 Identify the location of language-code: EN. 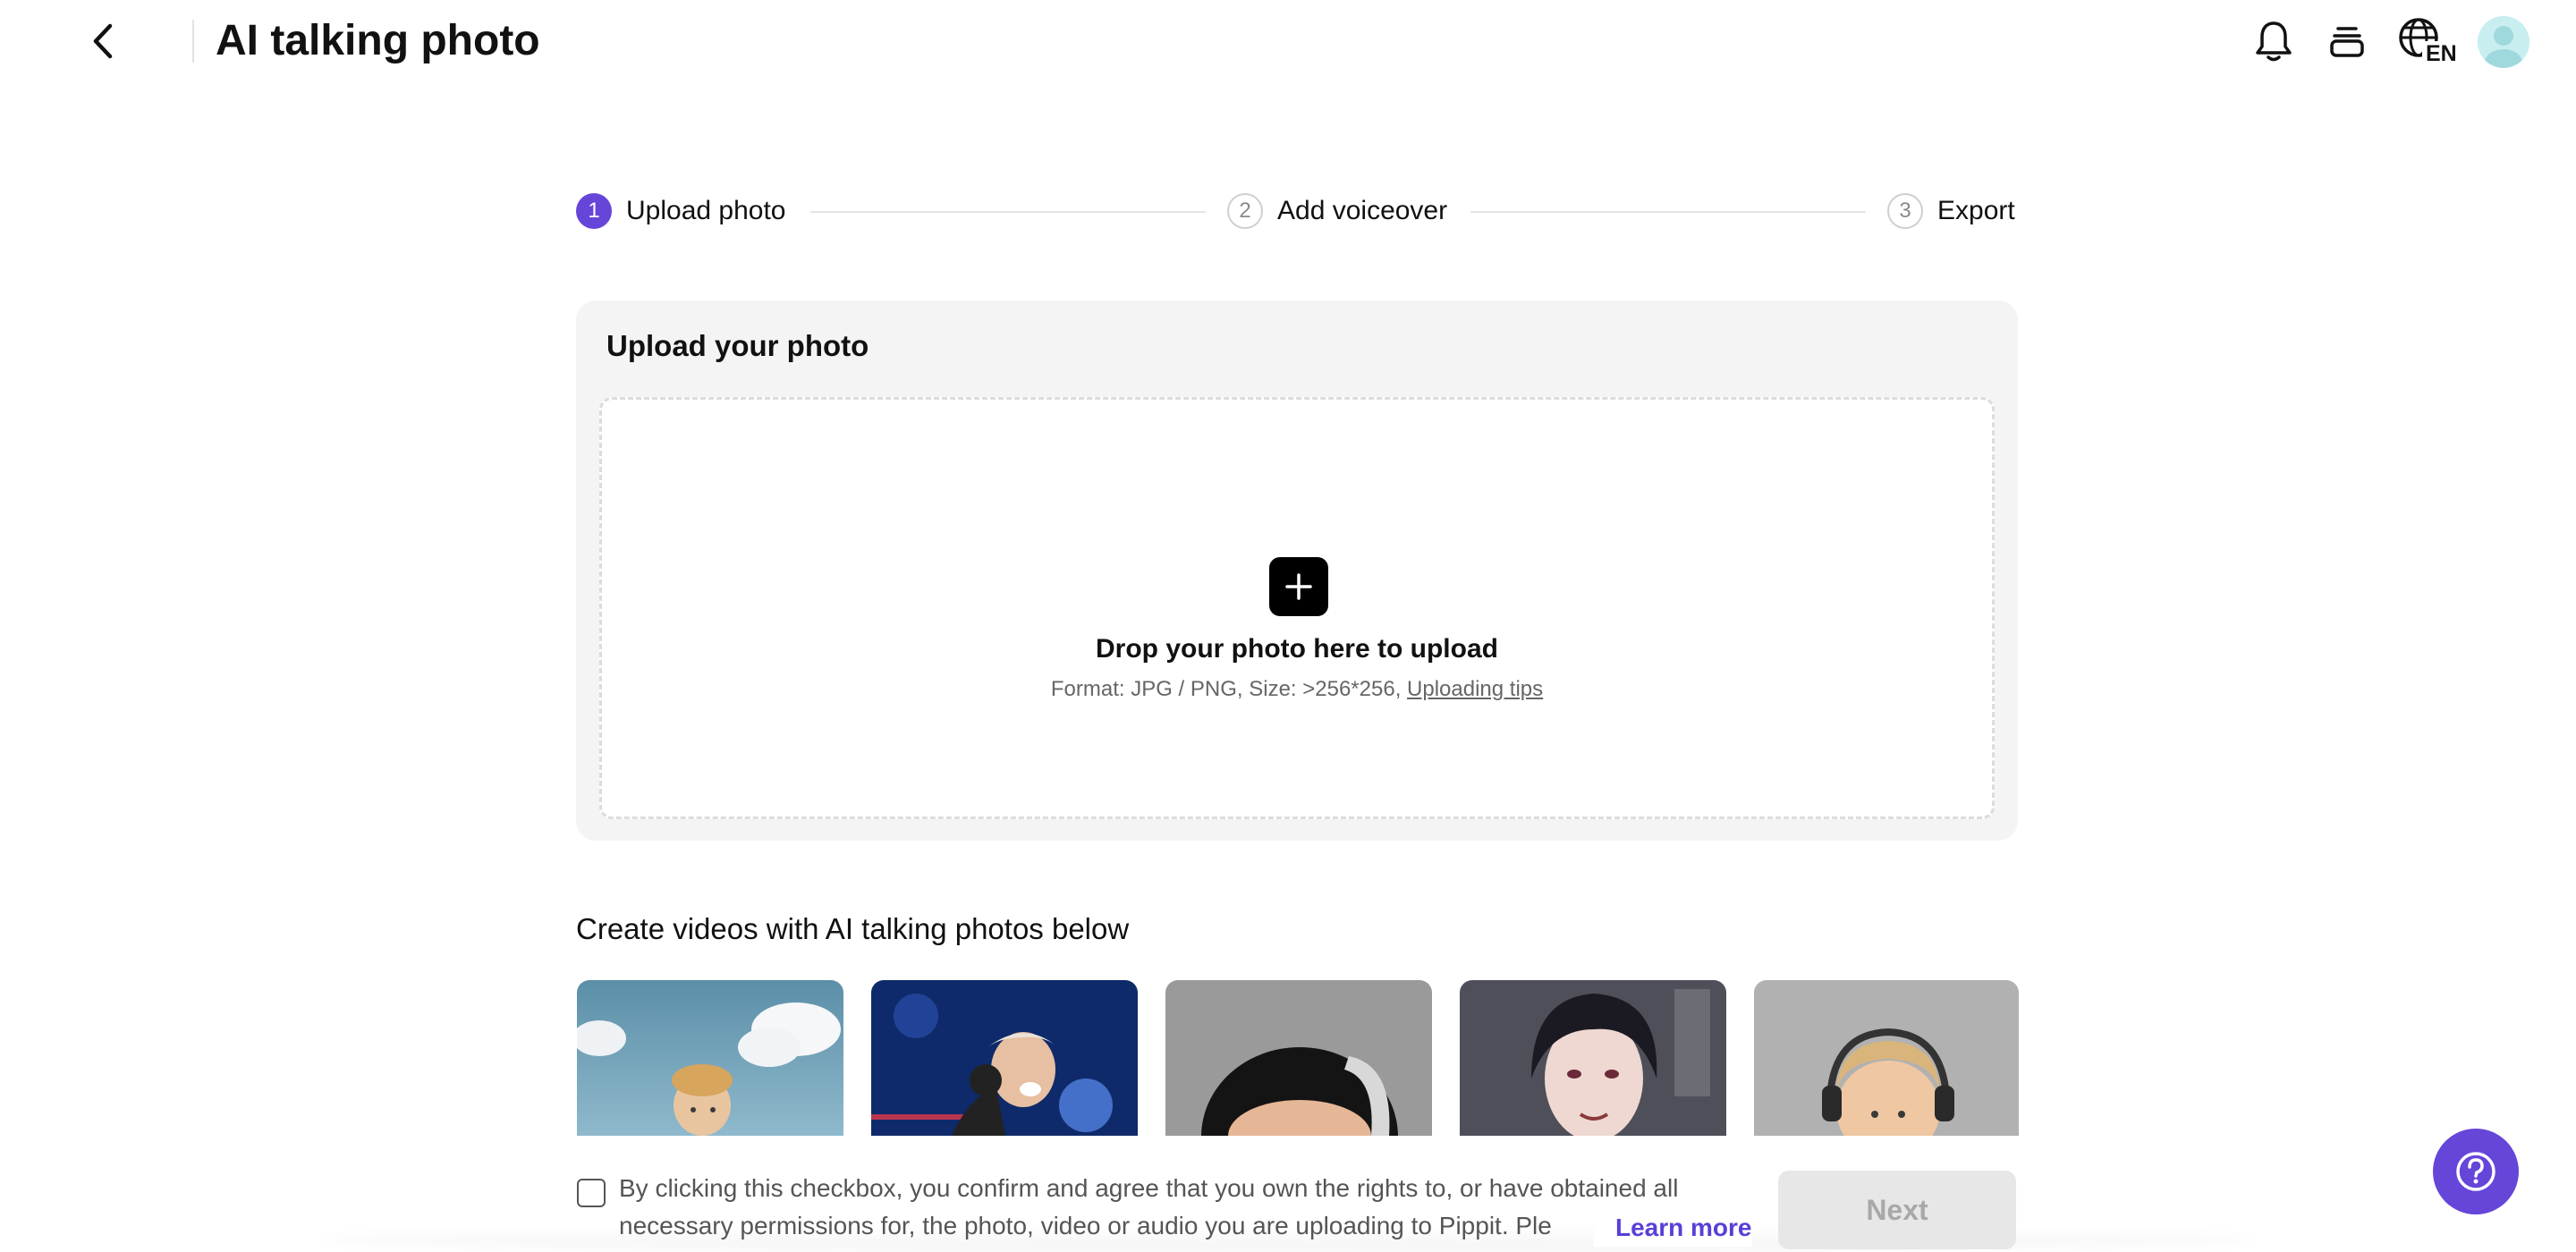
(2441, 53).